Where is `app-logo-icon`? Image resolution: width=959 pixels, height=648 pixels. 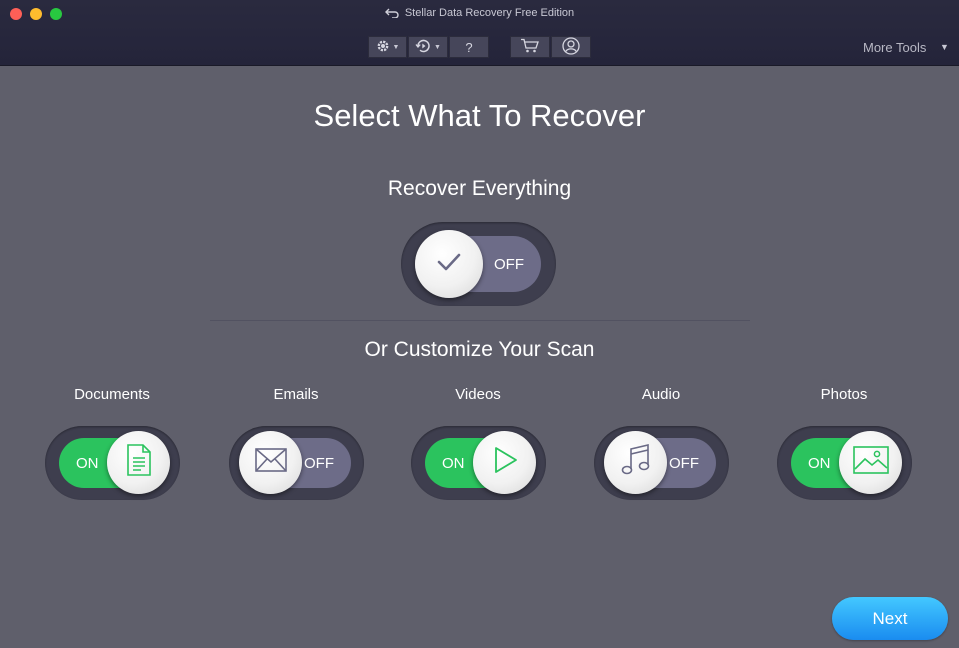 app-logo-icon is located at coordinates (391, 14).